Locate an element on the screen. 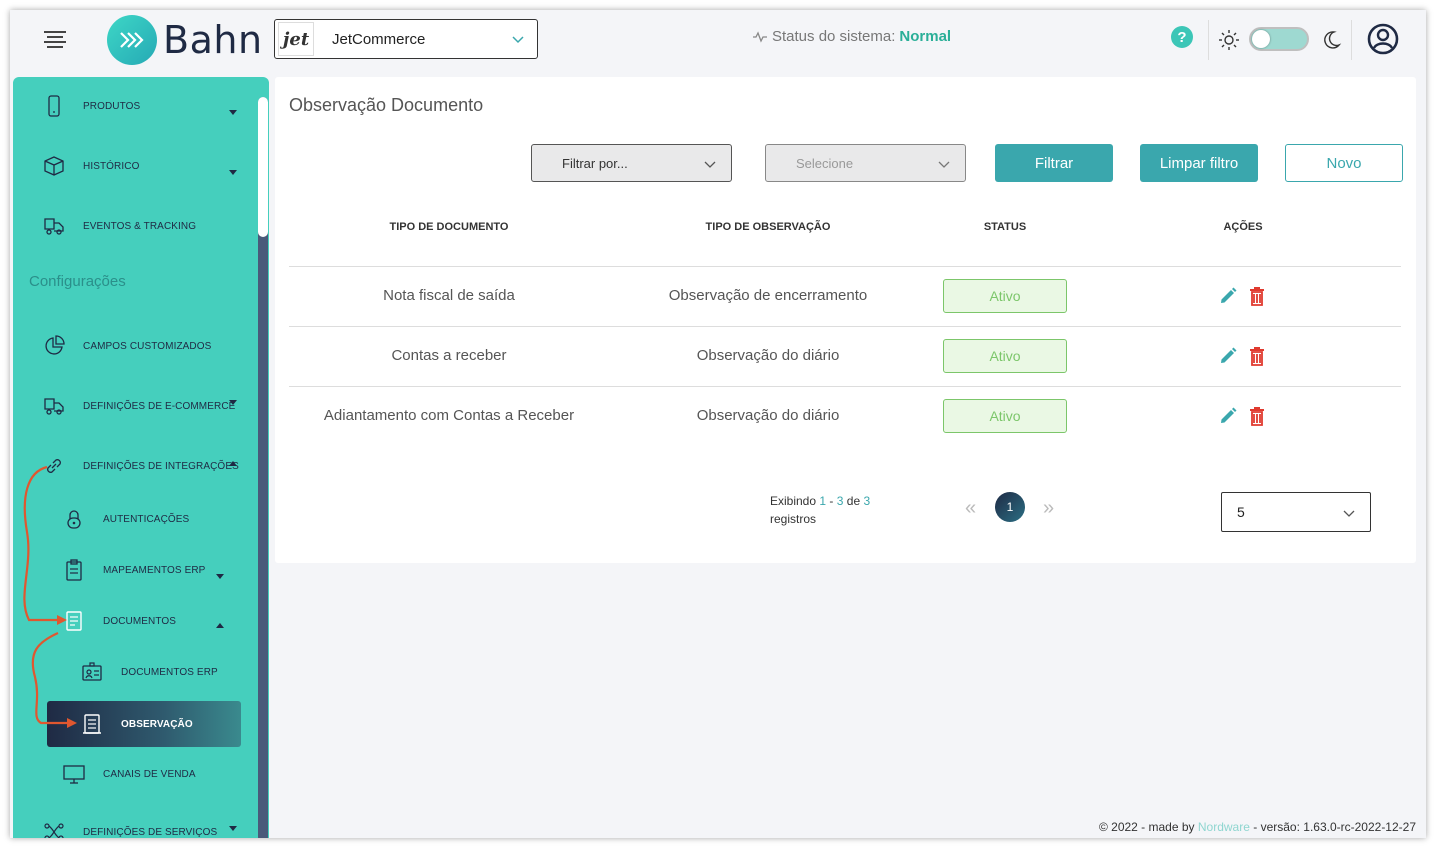 This screenshot has height=847, width=1435. column-header-acoes: AÇÕES is located at coordinates (1243, 227).